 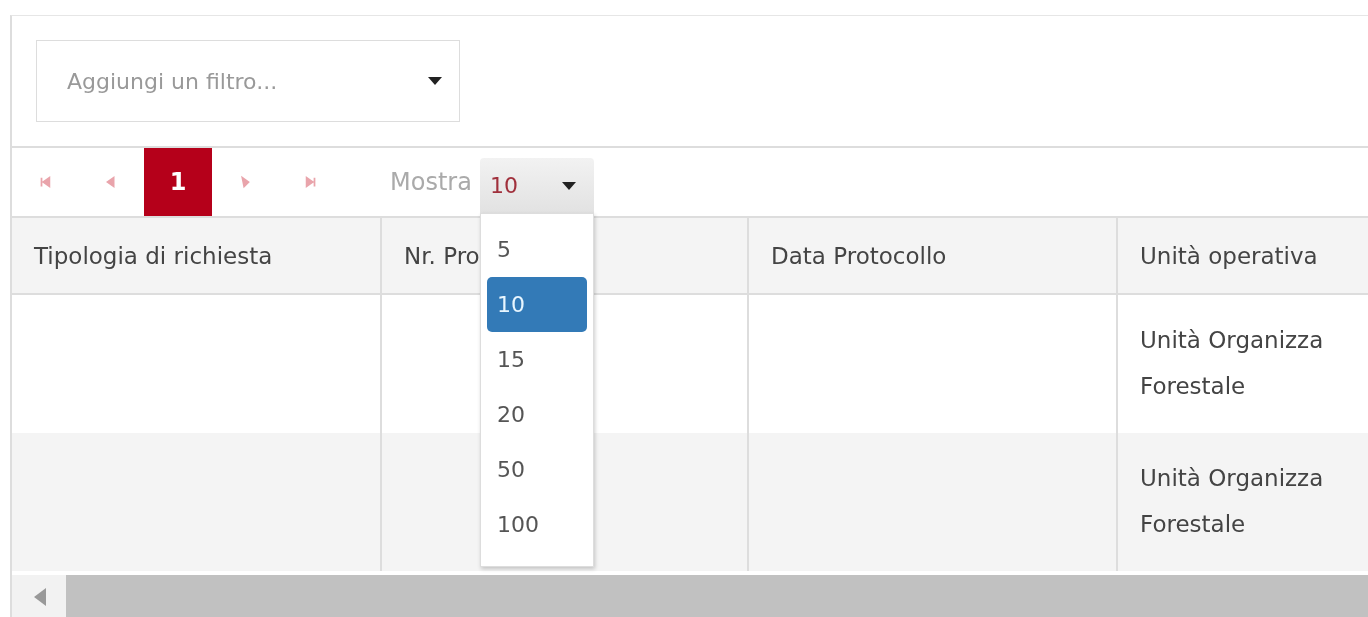 What do you see at coordinates (431, 182) in the screenshot?
I see `show-label: Mostra` at bounding box center [431, 182].